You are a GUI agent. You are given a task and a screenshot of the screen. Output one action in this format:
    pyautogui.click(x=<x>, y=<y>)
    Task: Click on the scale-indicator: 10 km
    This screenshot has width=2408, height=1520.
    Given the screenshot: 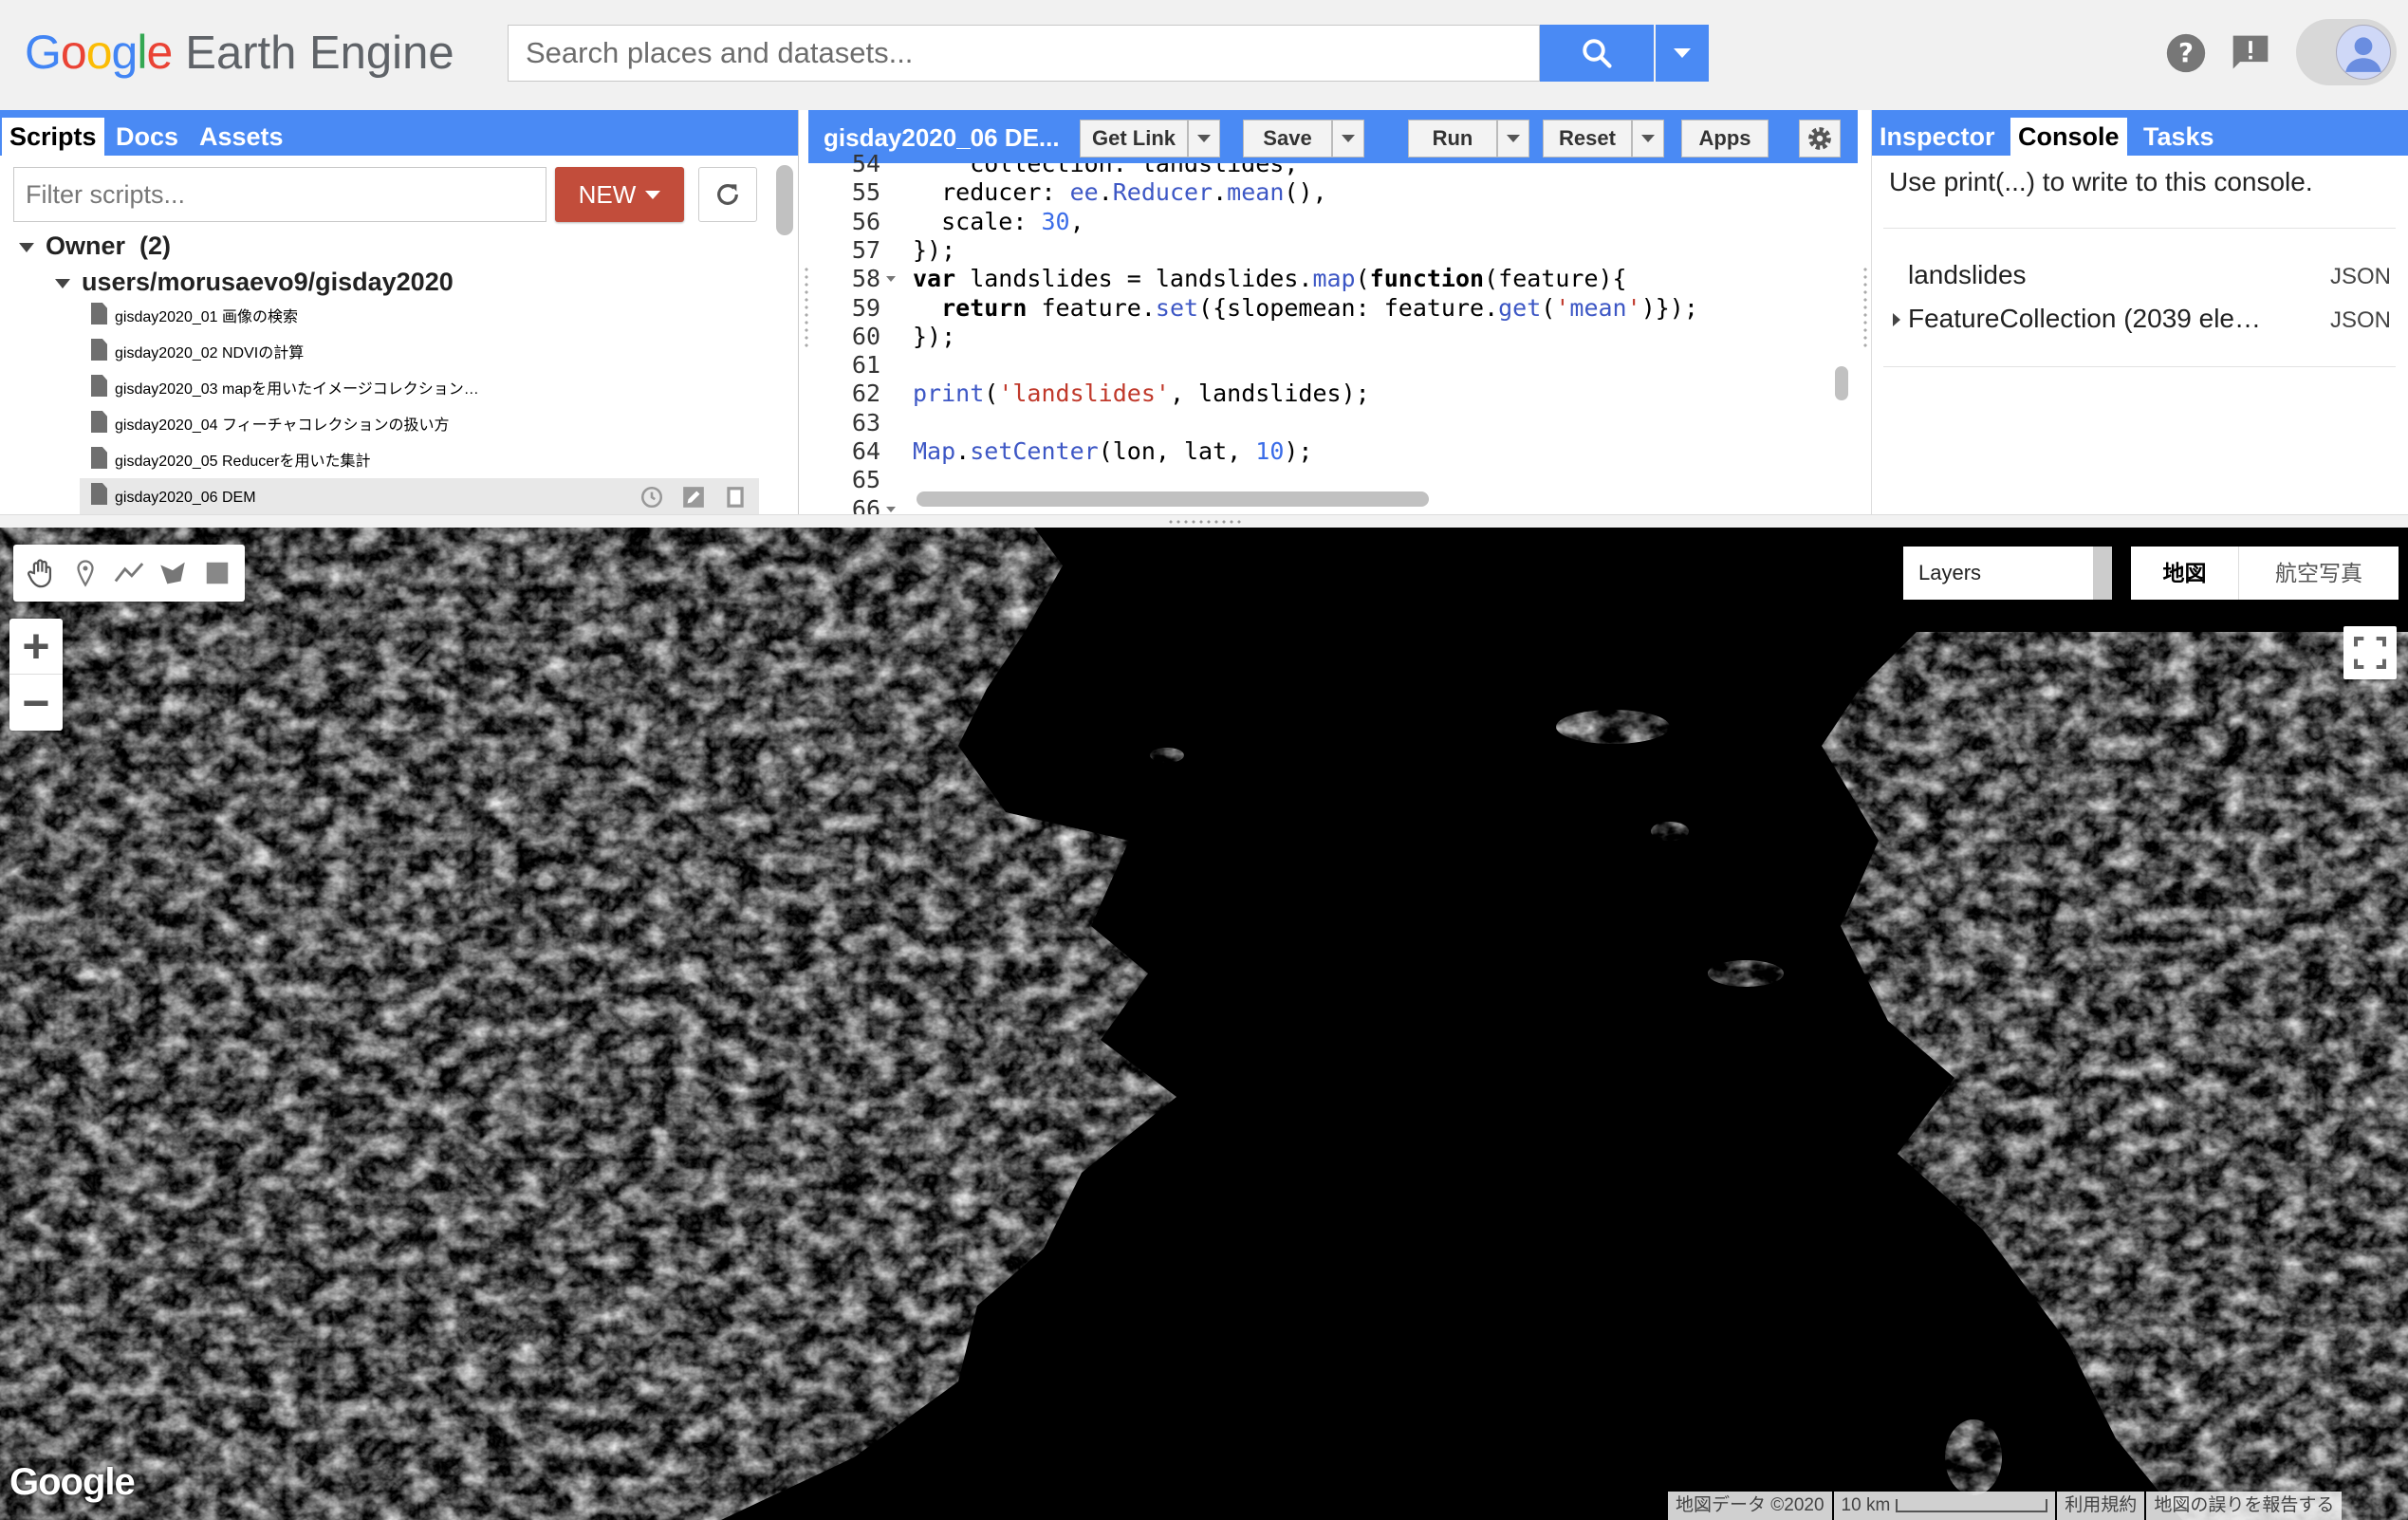 What is the action you would take?
    pyautogui.click(x=1944, y=1506)
    